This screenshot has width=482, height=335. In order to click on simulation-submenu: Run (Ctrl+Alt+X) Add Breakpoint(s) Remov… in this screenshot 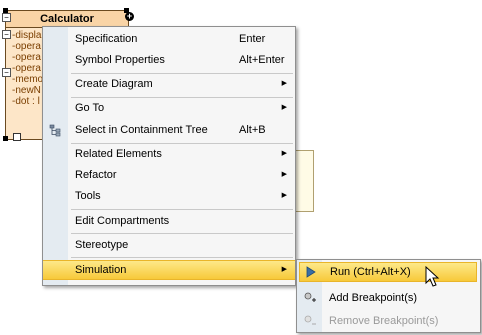, I will do `click(388, 296)`.